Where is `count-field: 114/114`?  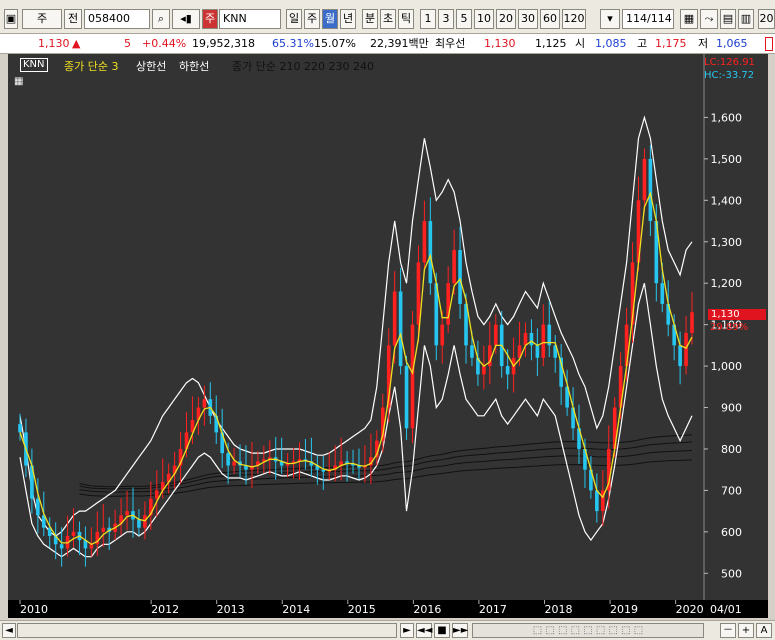 count-field: 114/114 is located at coordinates (648, 19).